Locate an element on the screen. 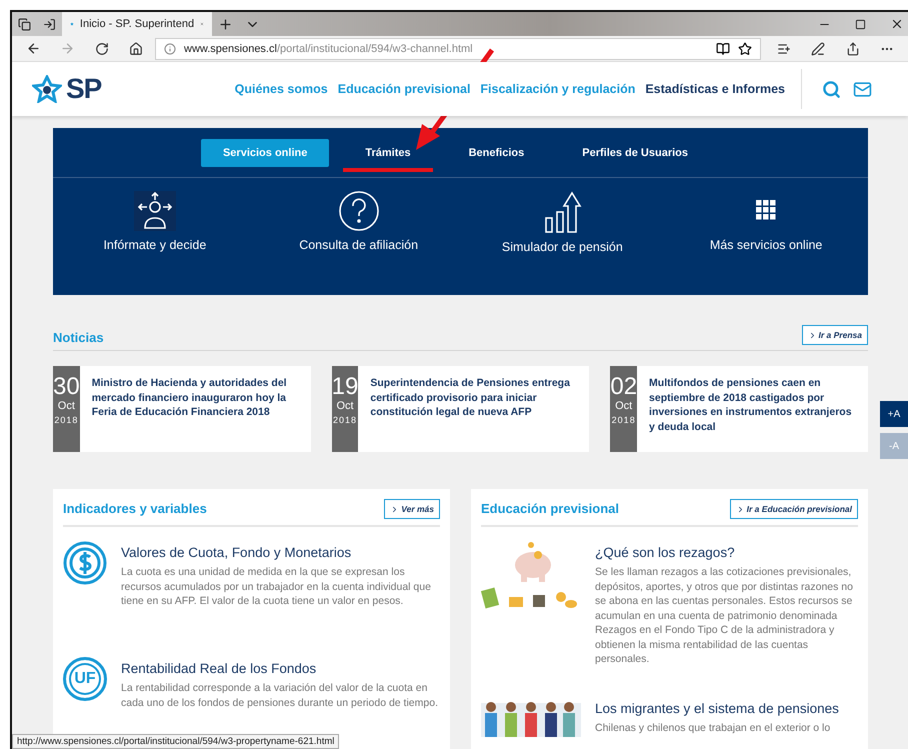  browser-tab: Inicio - SP. Superintend is located at coordinates (137, 24).